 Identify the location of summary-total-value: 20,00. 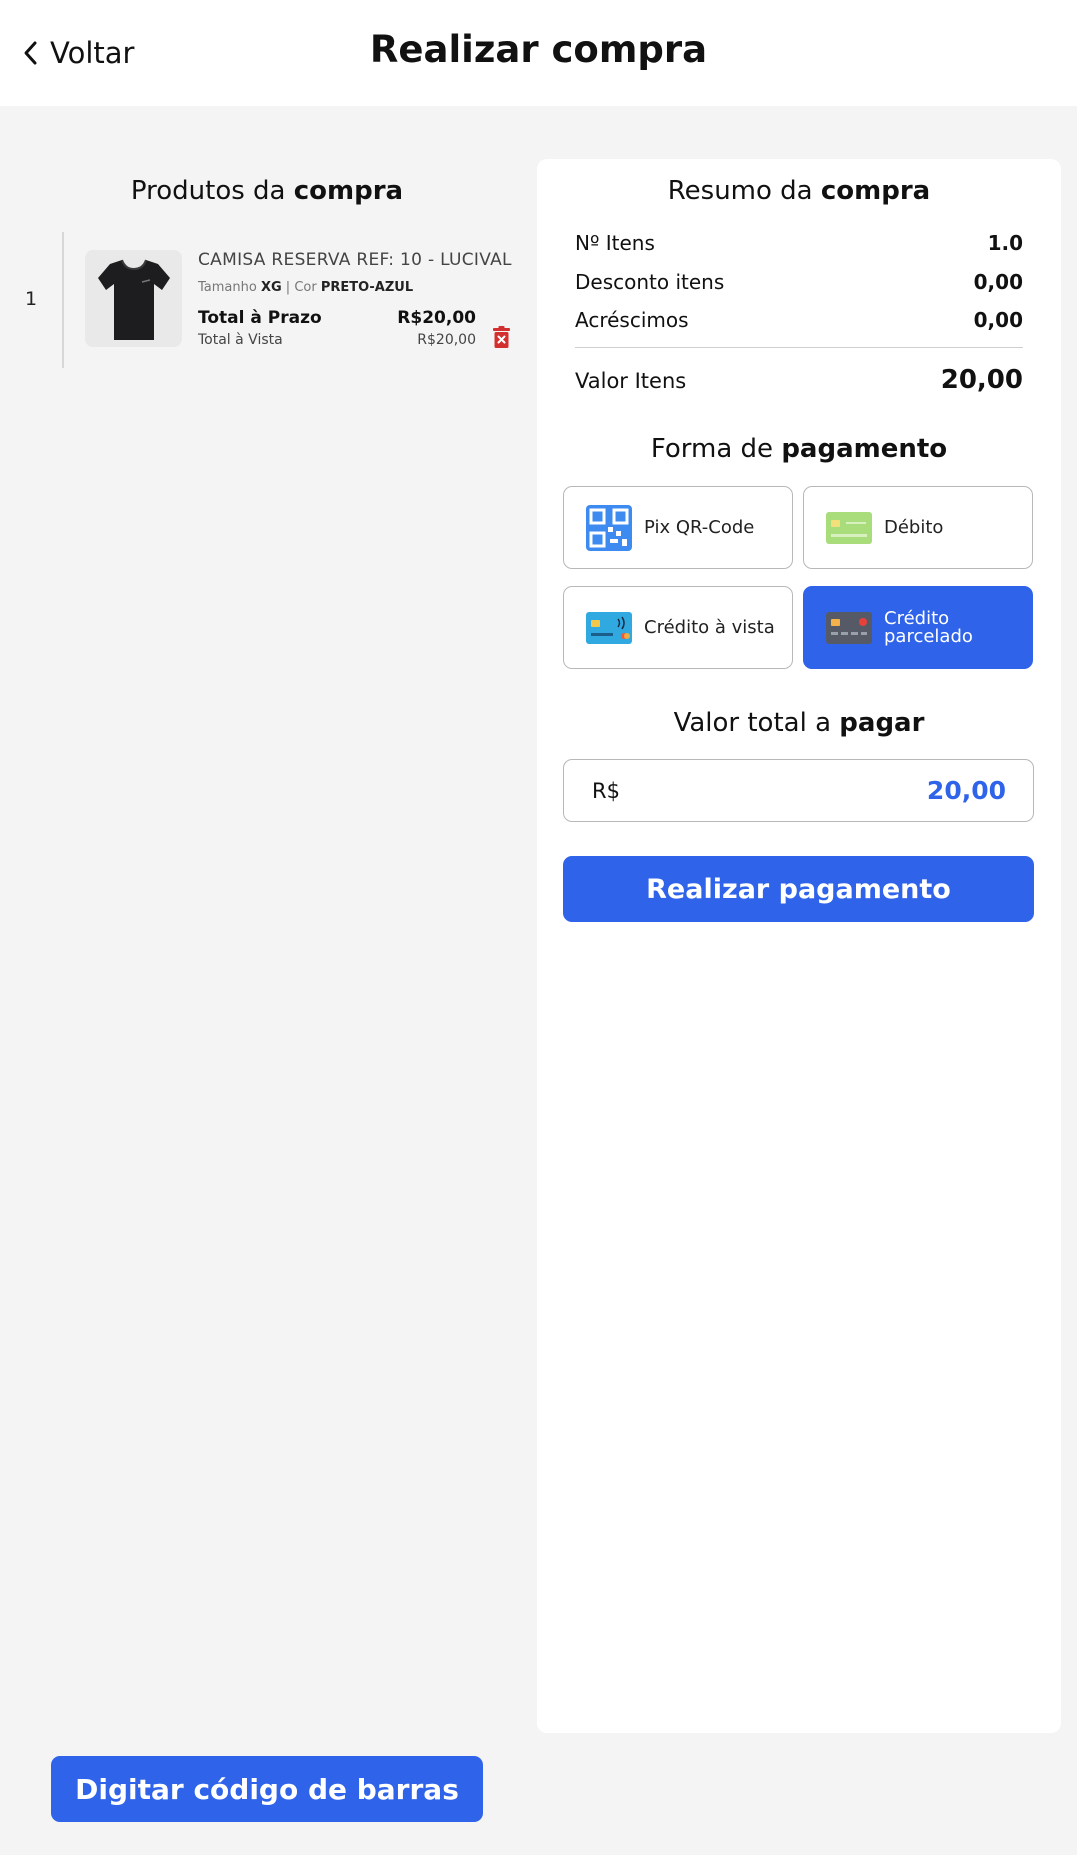
(981, 380).